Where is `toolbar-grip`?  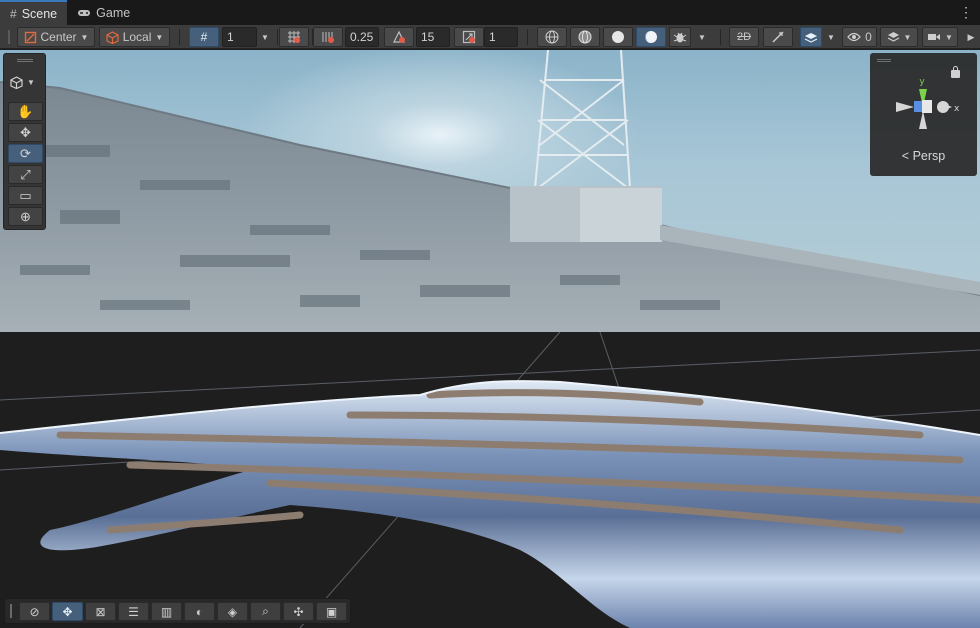 toolbar-grip is located at coordinates (9, 37).